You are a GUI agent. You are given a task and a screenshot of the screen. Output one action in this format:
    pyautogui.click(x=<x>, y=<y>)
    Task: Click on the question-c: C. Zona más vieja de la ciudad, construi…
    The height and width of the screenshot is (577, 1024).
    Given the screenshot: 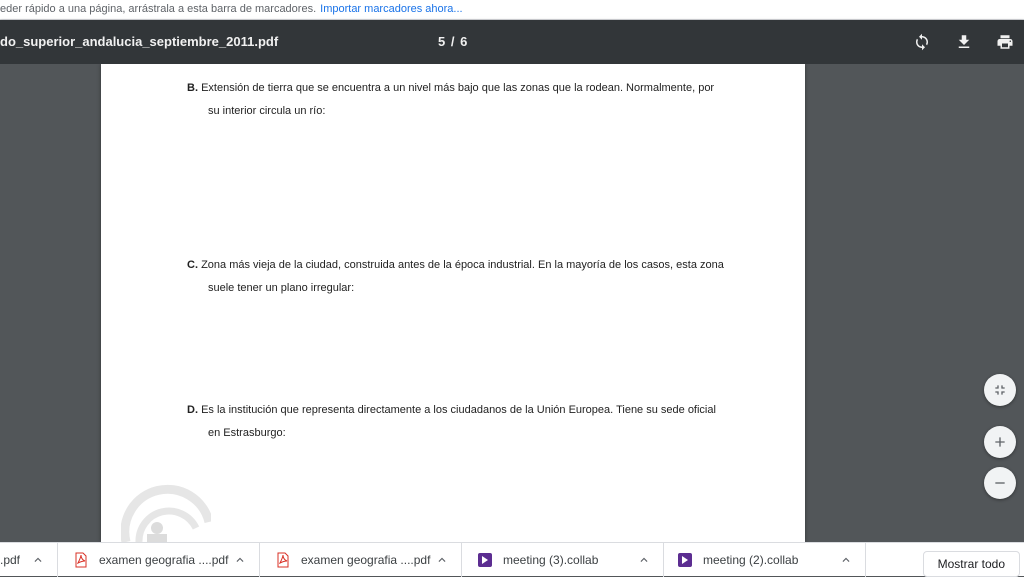 What is the action you would take?
    pyautogui.click(x=457, y=277)
    